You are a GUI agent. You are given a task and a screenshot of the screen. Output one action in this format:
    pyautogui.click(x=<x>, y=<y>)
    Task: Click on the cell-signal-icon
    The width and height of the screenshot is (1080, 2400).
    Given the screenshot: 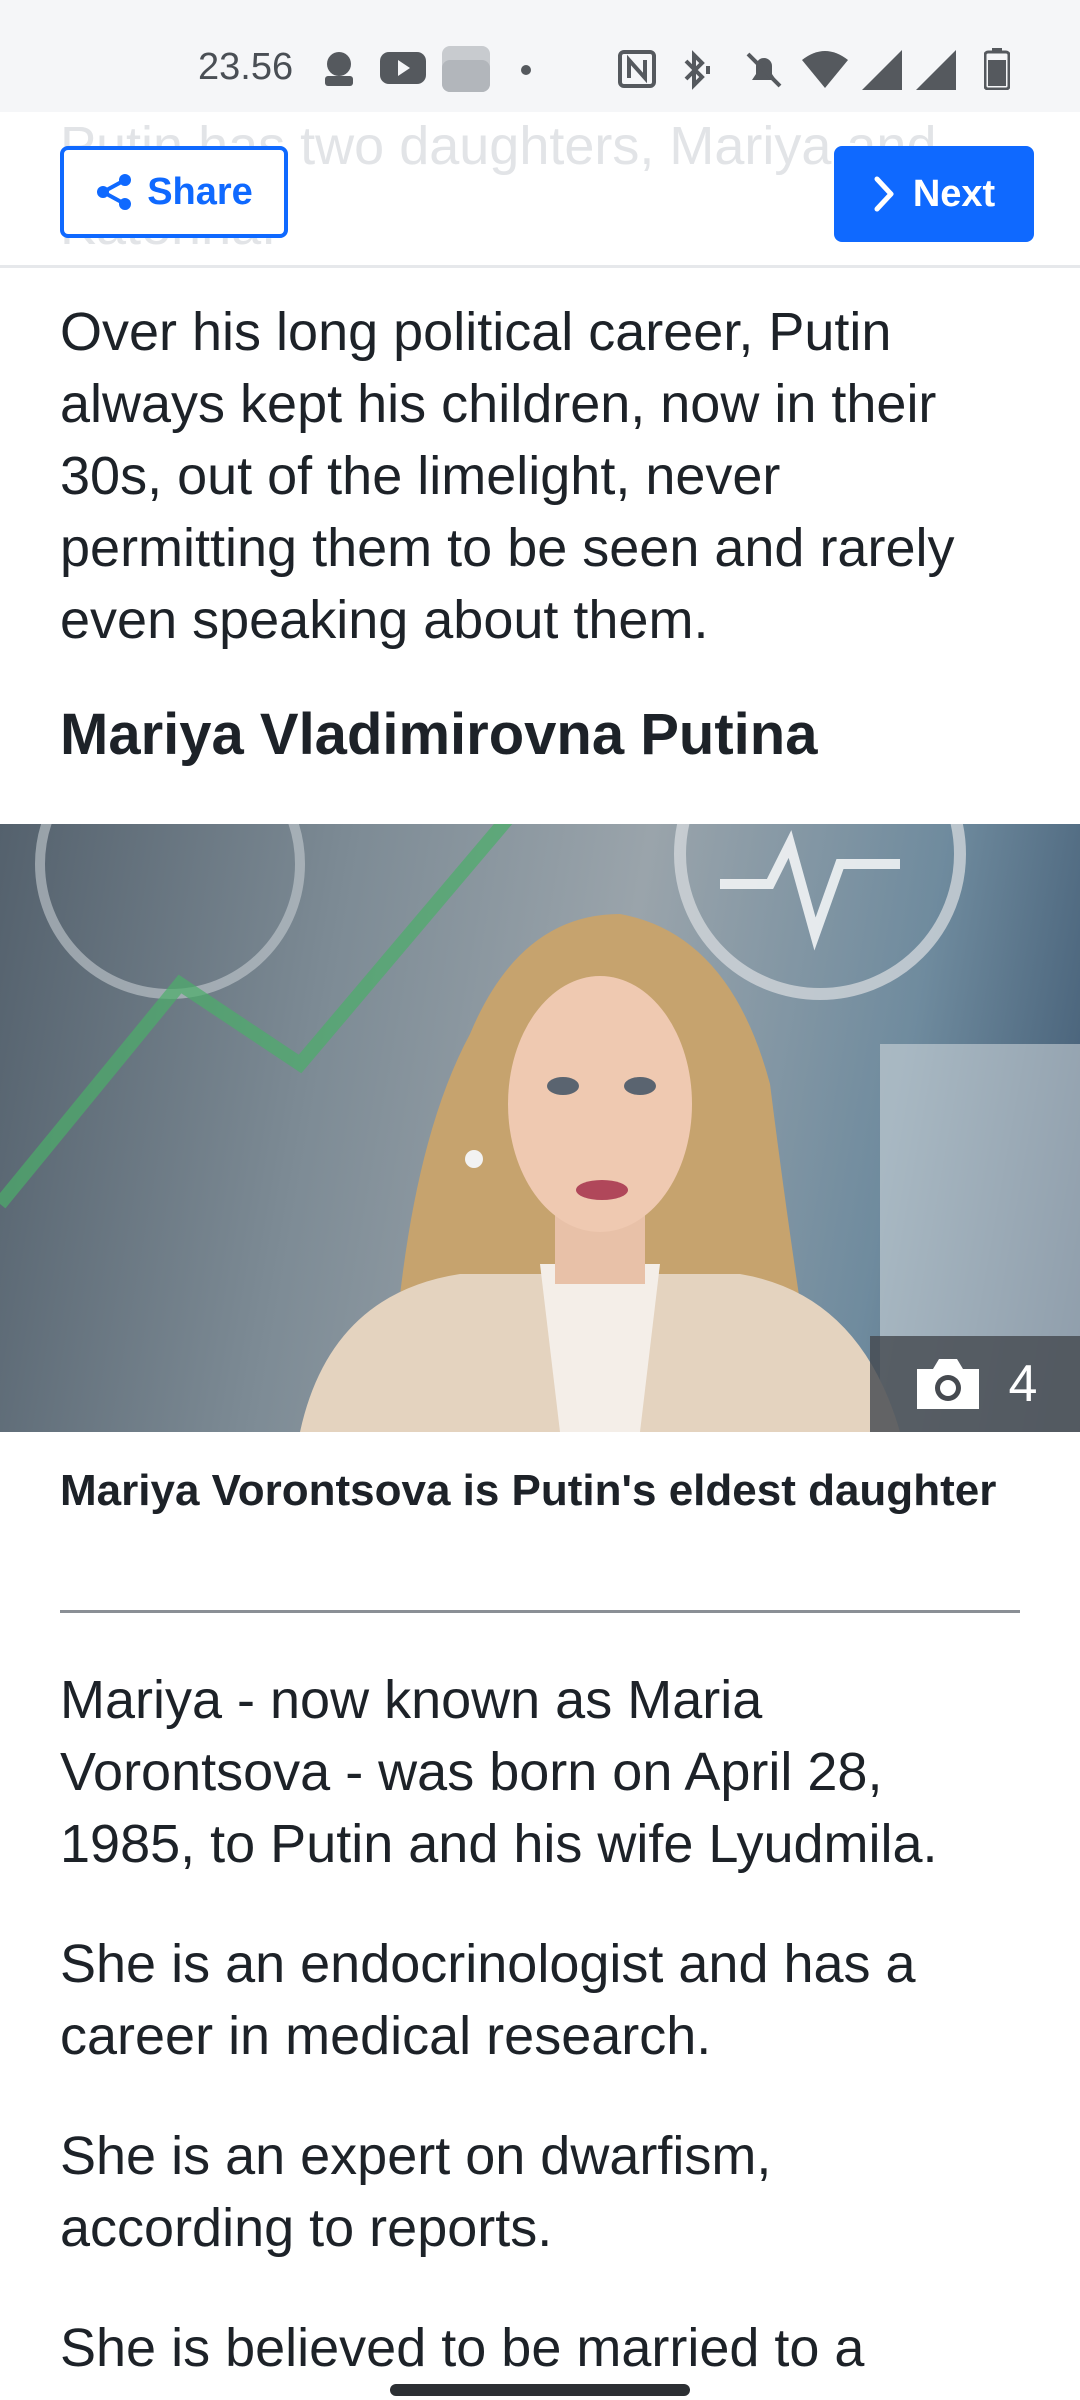 What is the action you would take?
    pyautogui.click(x=882, y=70)
    